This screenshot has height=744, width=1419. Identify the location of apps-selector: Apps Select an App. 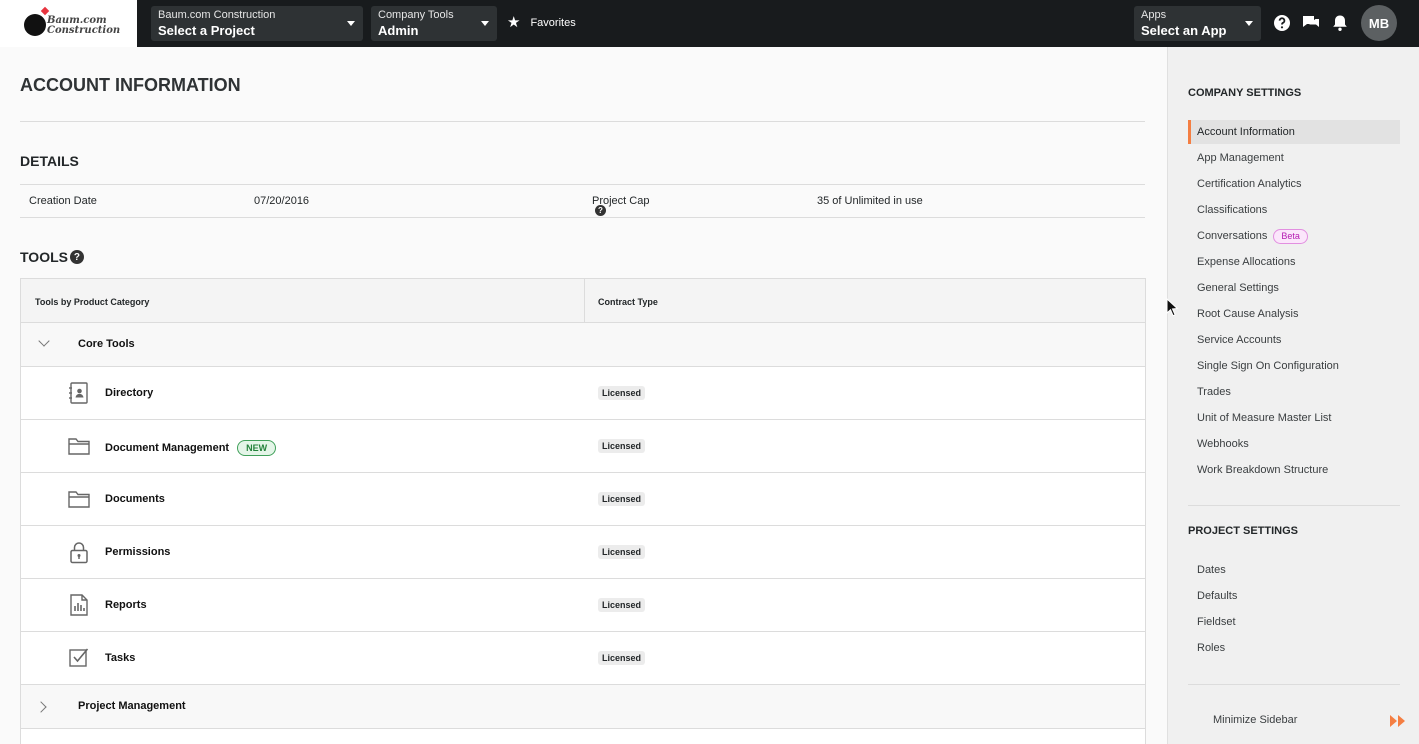
(1197, 23).